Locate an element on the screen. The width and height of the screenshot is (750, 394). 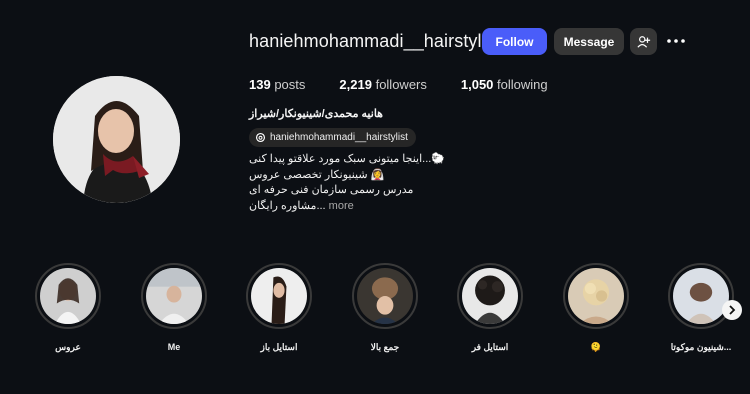
avatar-photo is located at coordinates (116, 139).